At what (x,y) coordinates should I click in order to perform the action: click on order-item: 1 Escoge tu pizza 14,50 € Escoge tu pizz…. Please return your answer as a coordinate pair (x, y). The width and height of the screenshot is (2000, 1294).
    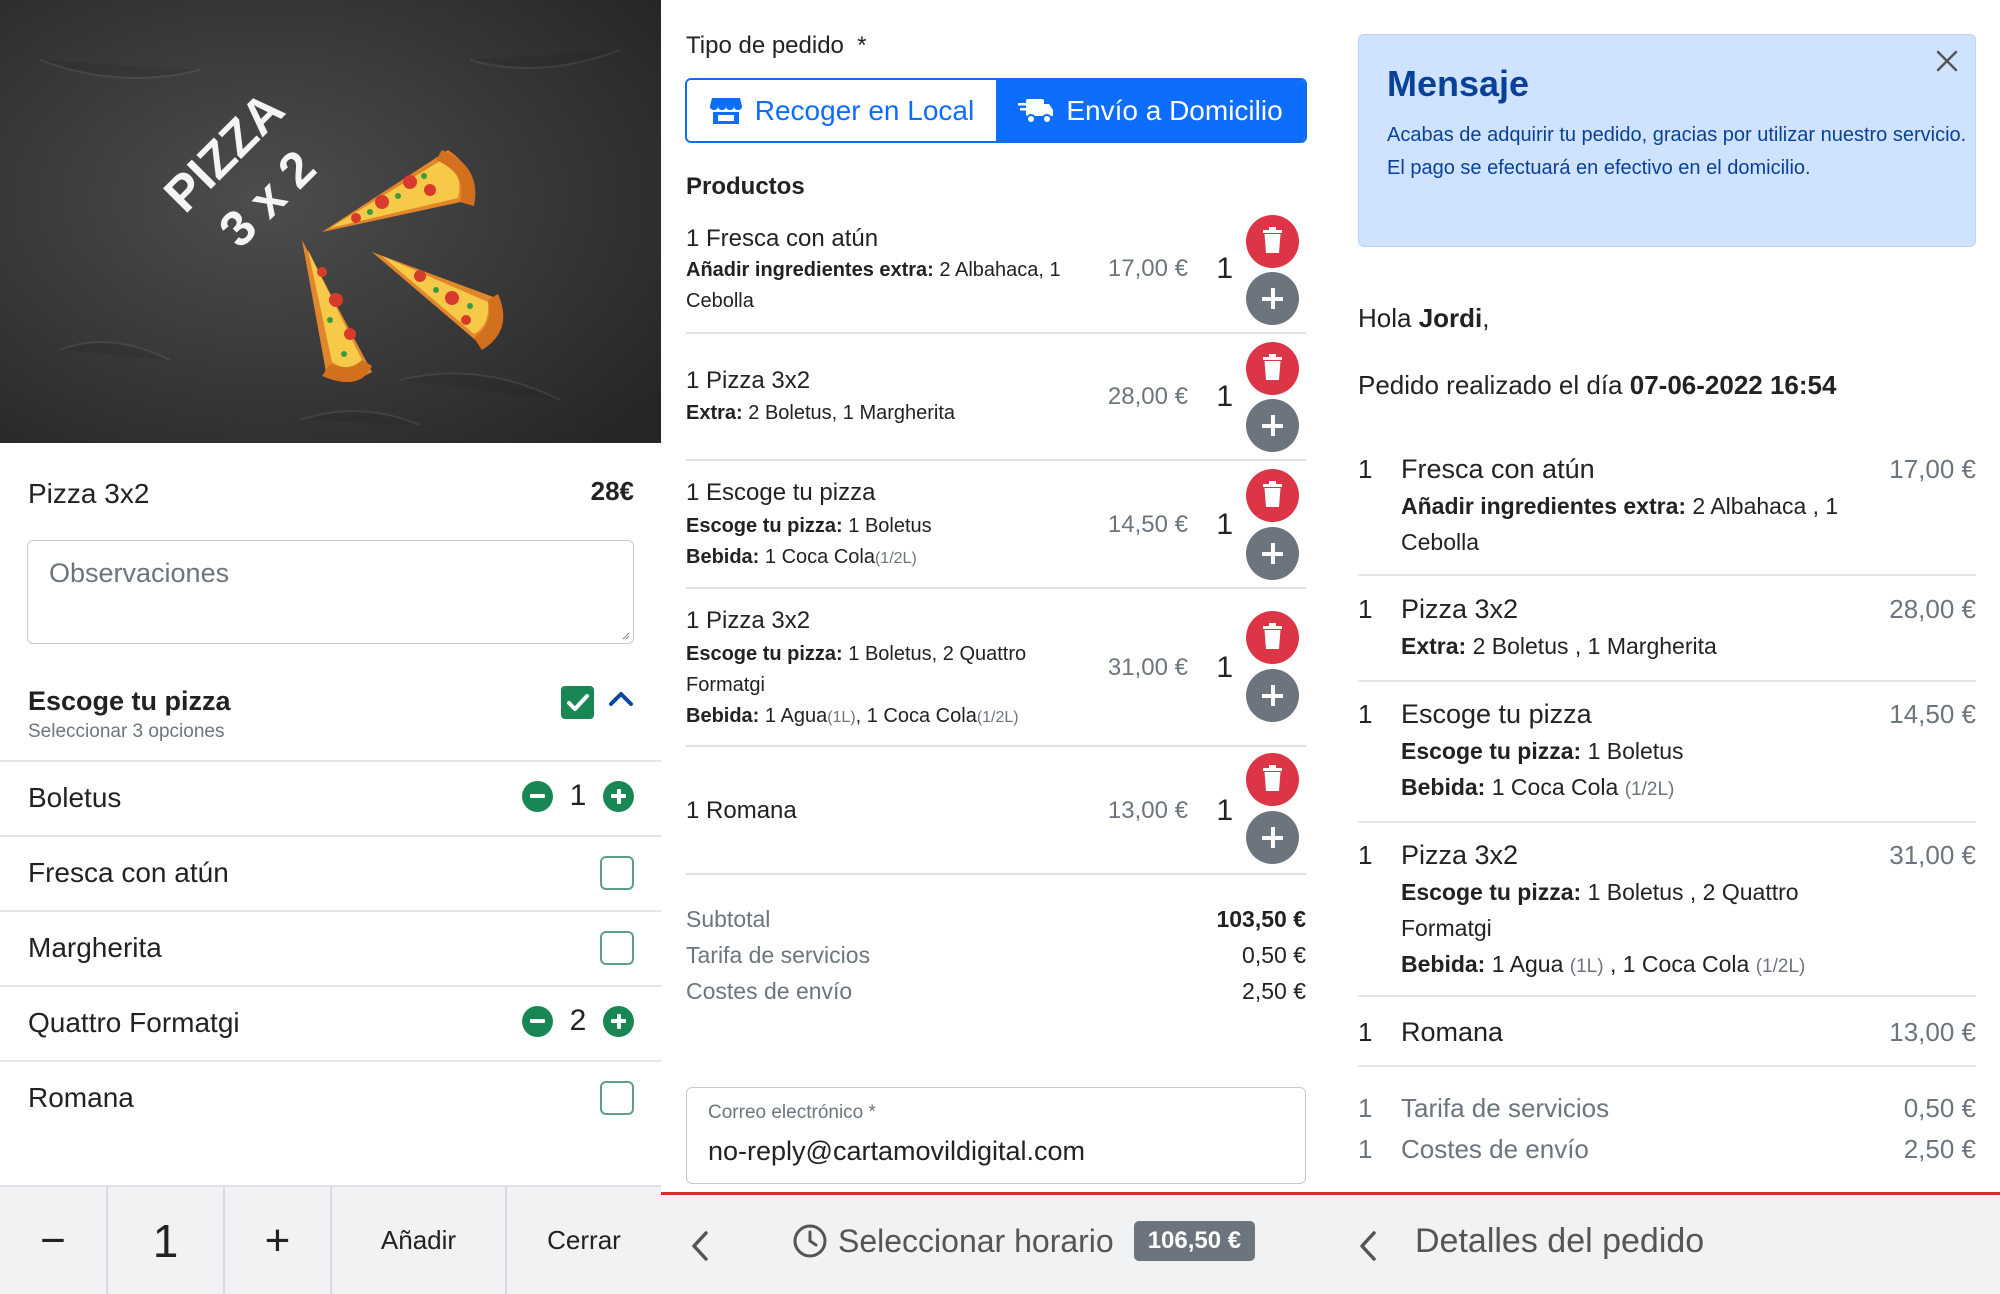
    Looking at the image, I should click on (1667, 752).